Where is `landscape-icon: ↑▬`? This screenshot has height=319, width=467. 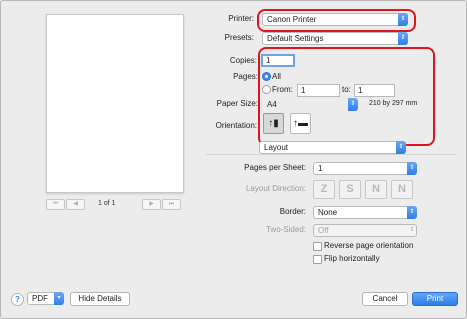
landscape-icon: ↑▬ is located at coordinates (300, 123).